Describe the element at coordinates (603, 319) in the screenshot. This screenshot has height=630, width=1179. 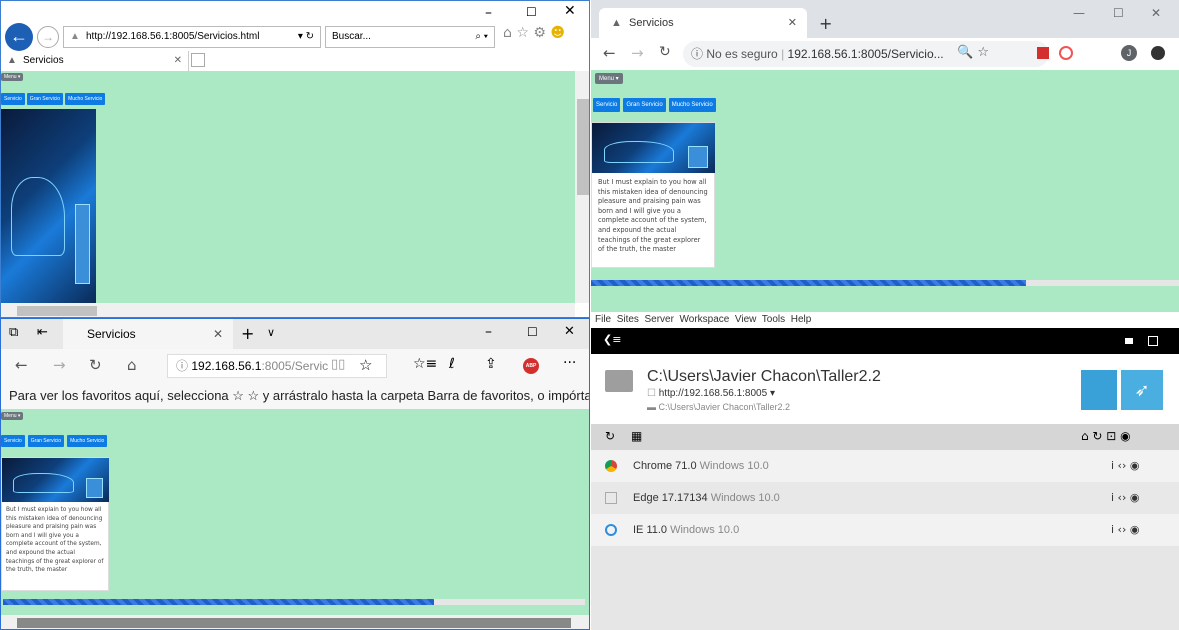
I see `menu-file: File` at that location.